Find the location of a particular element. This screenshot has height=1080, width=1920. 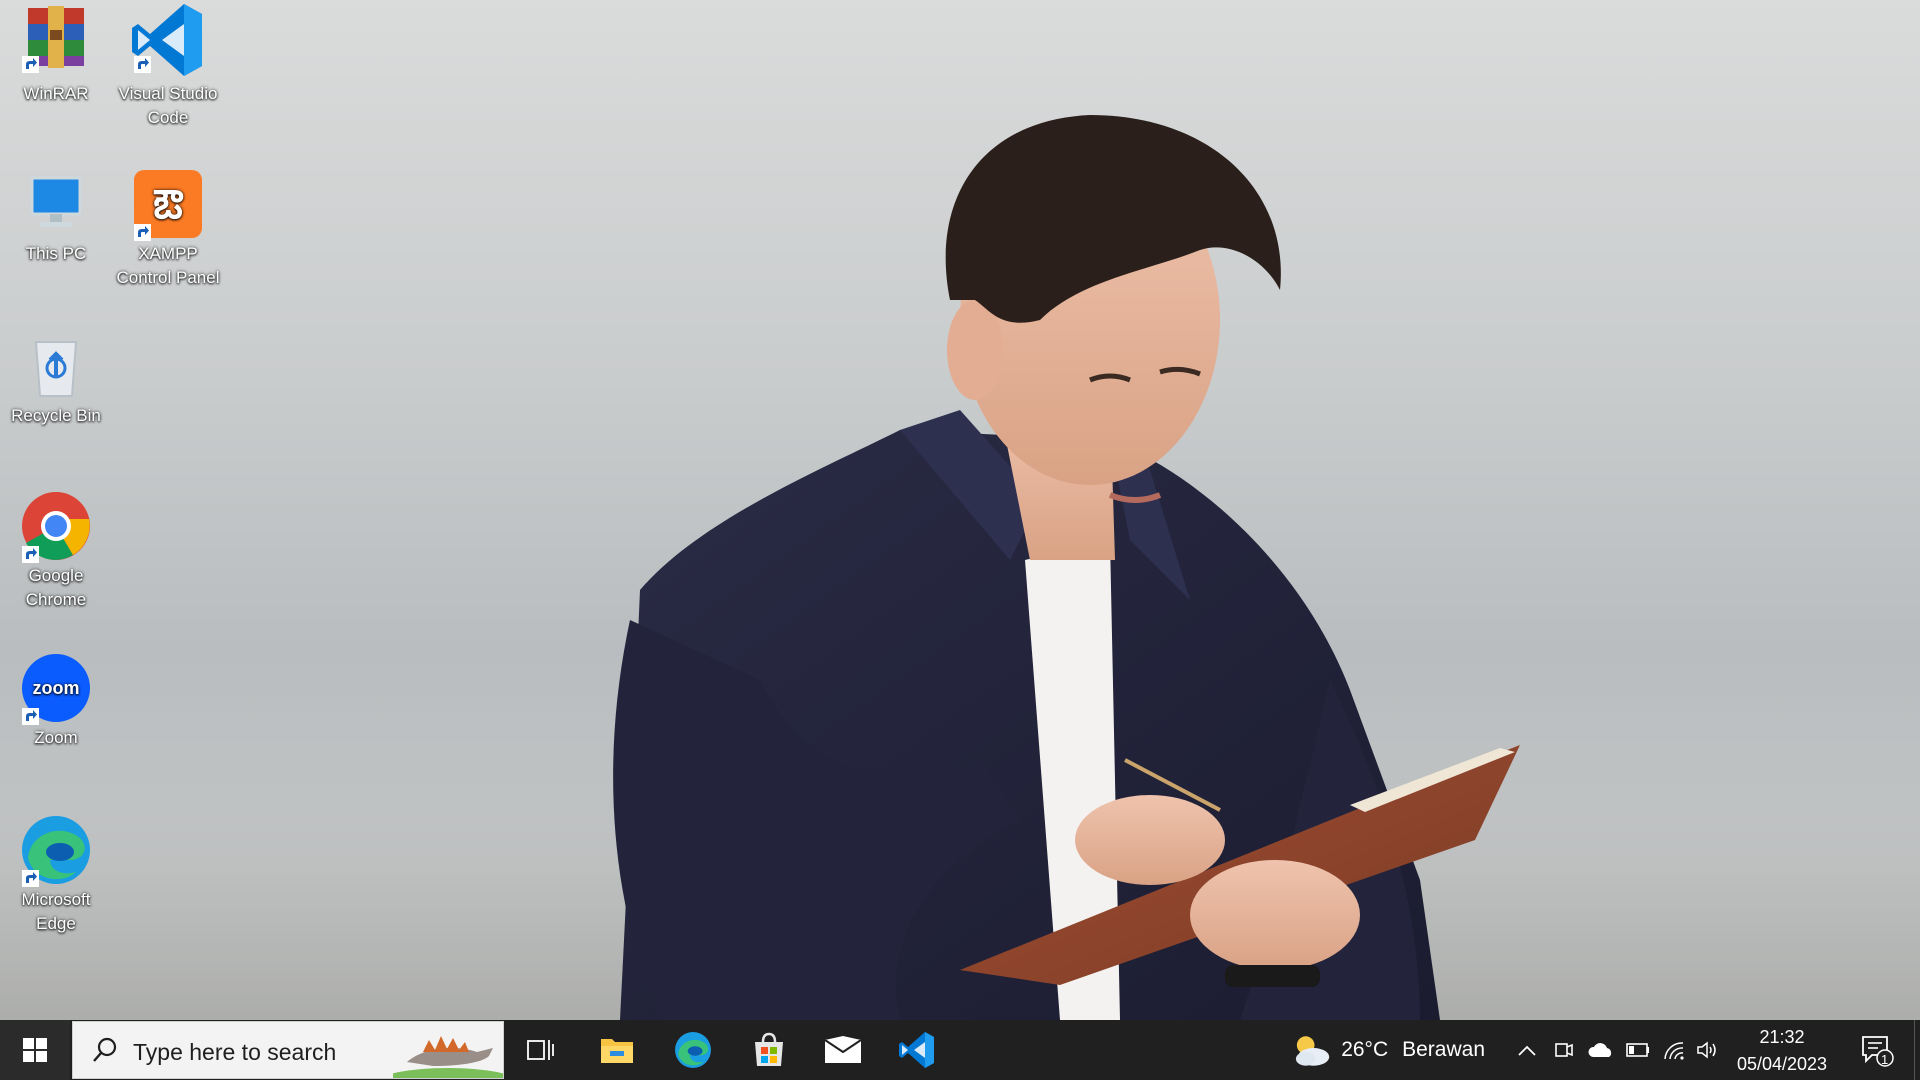

icon-label: Google Chrome is located at coordinates (56, 587).